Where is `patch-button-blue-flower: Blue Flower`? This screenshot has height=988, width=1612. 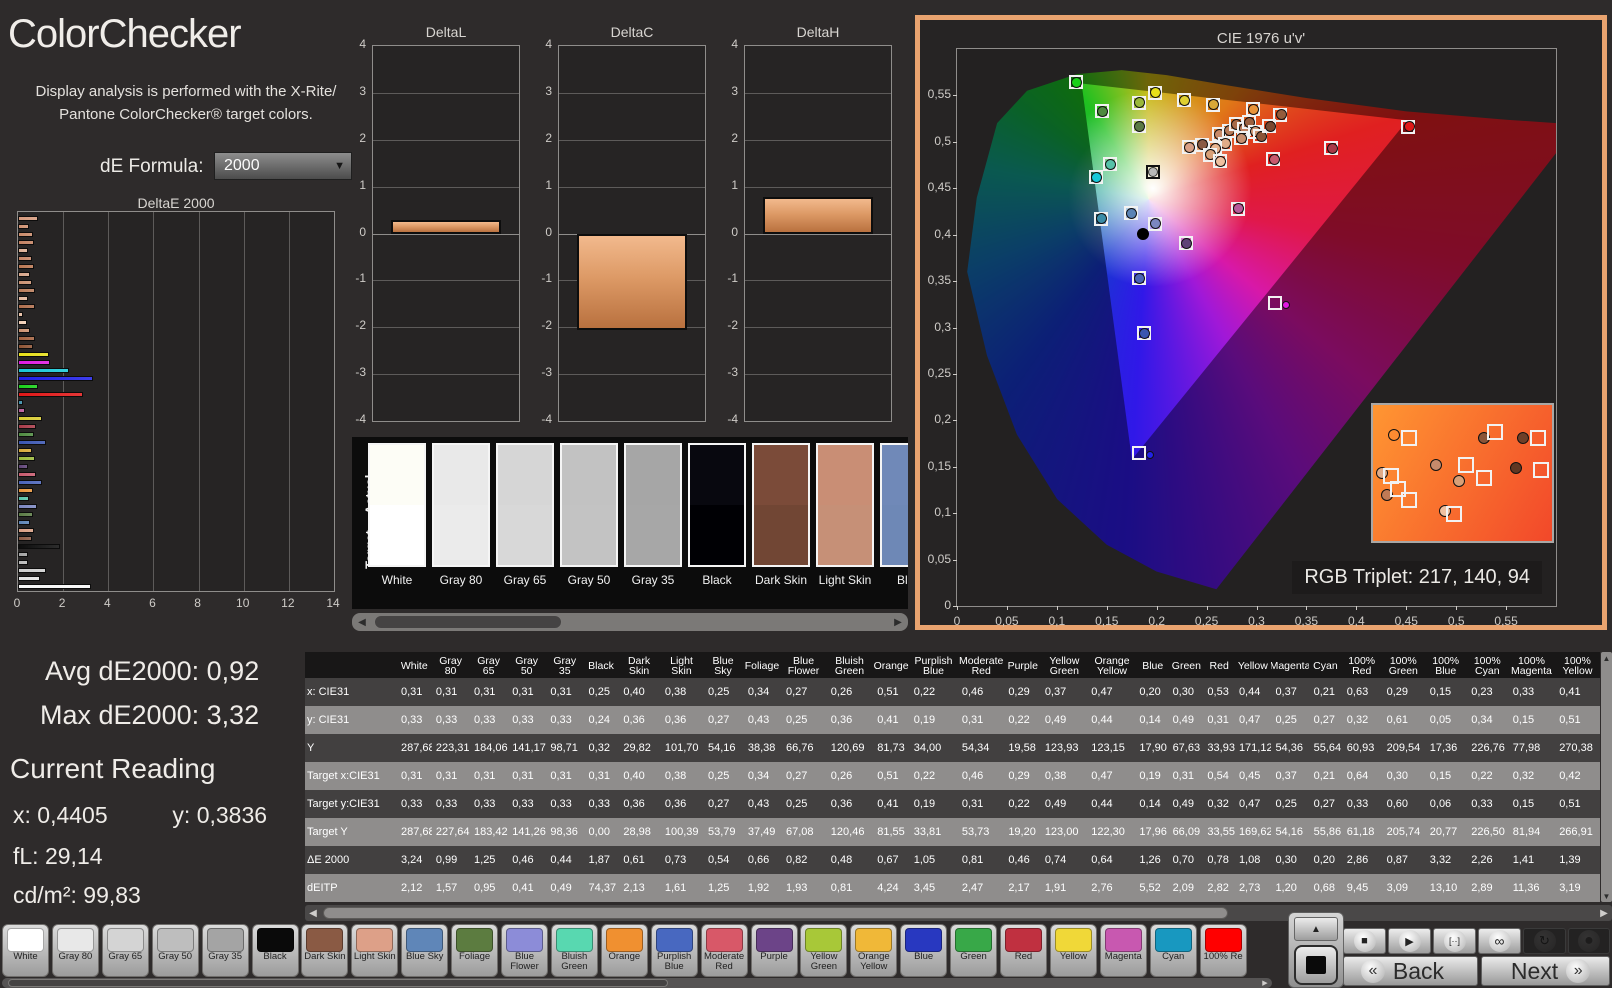 patch-button-blue-flower: Blue Flower is located at coordinates (524, 950).